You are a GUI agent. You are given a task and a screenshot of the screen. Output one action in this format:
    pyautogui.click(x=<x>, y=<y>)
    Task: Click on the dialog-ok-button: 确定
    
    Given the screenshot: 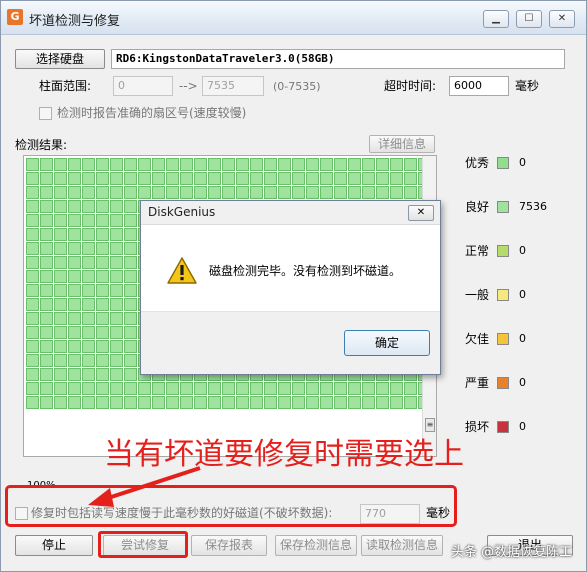 What is the action you would take?
    pyautogui.click(x=387, y=343)
    